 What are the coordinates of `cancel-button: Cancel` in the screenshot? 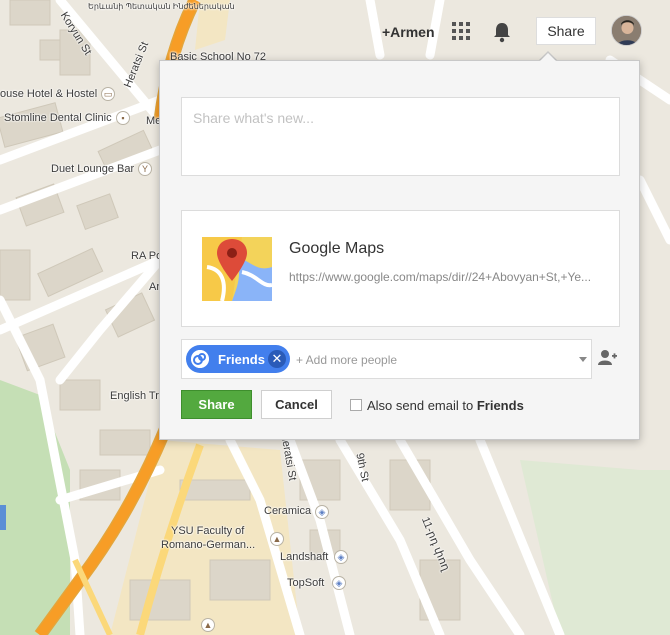 It's located at (296, 404).